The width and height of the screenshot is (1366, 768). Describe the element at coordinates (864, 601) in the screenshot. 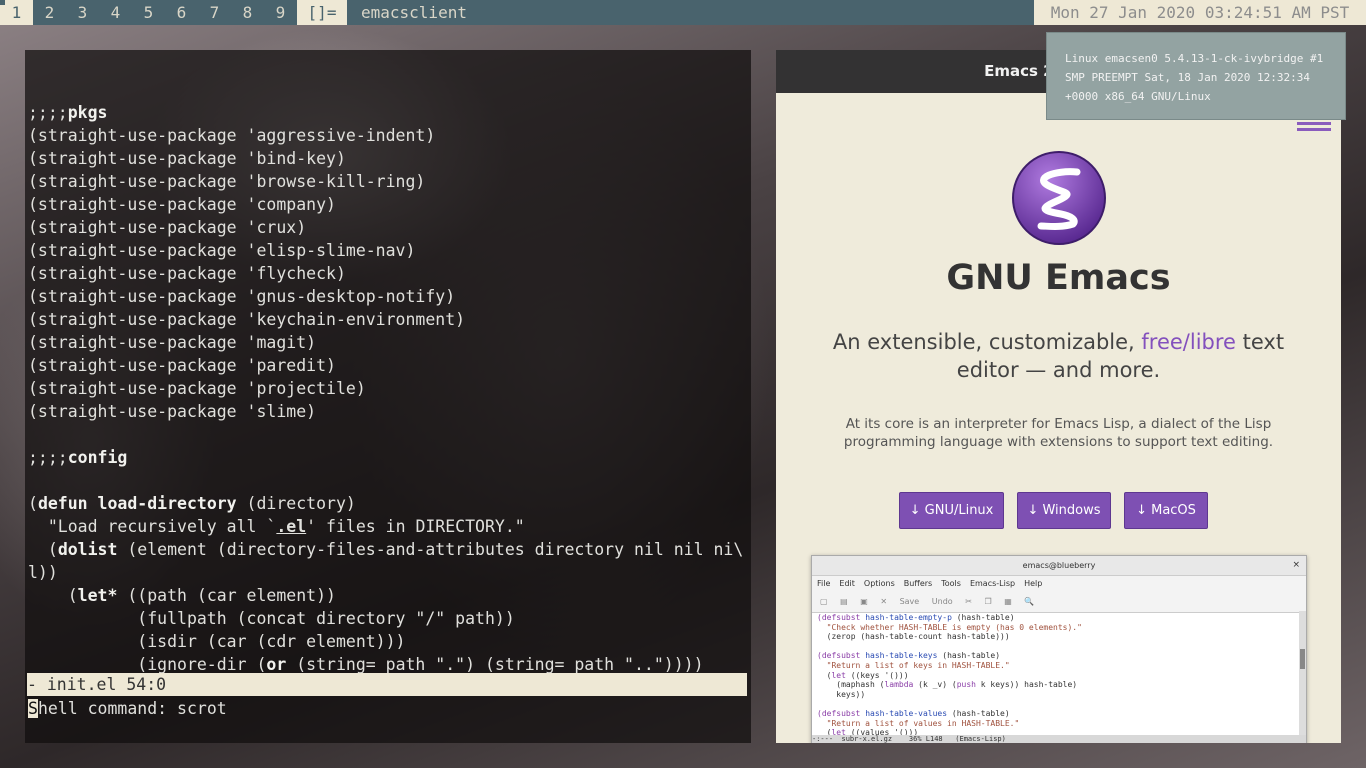

I see `save-disk-icon: ▣` at that location.